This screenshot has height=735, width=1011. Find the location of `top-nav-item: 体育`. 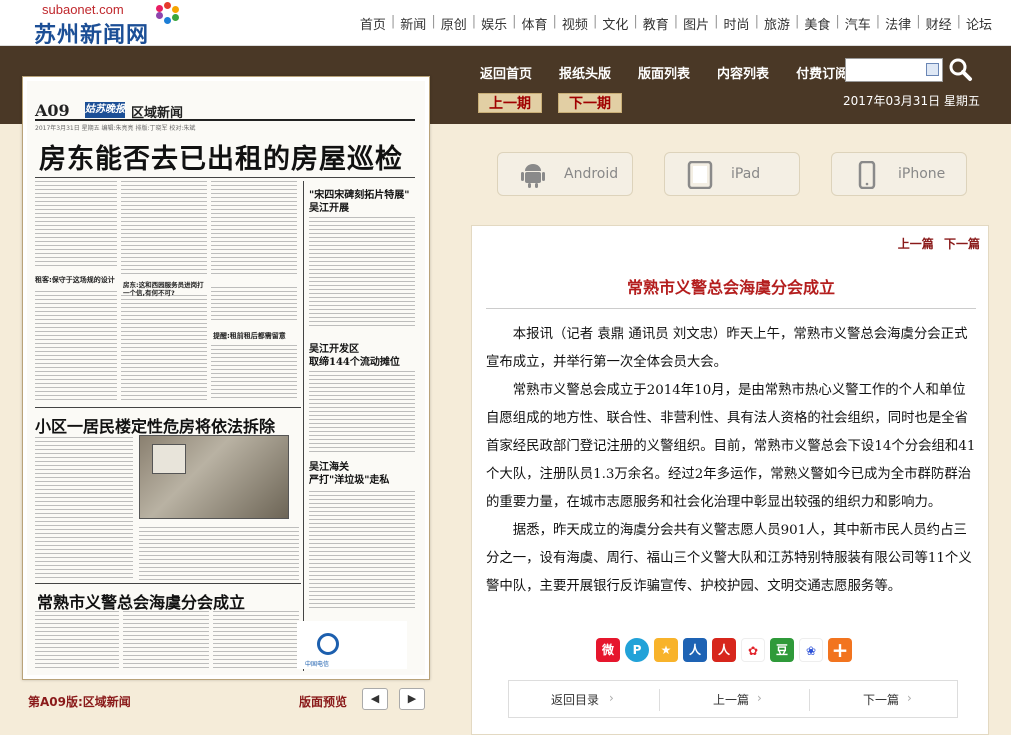

top-nav-item: 体育 is located at coordinates (535, 23).